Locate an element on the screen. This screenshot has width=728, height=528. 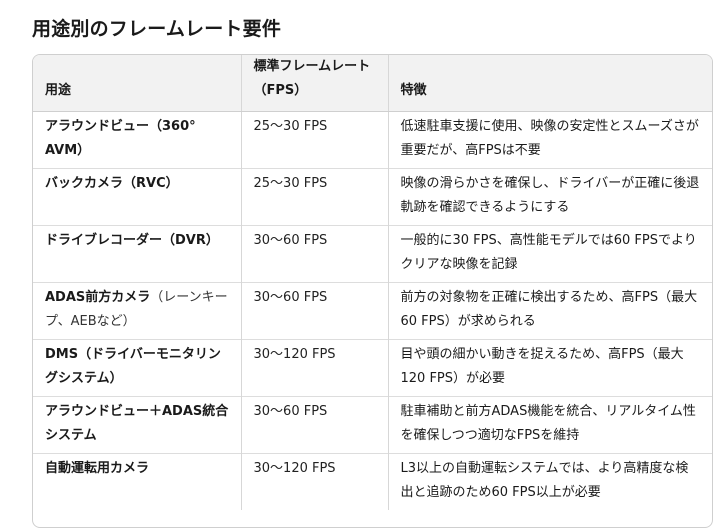
use-label: アラウンドビュー（360° AVM） is located at coordinates (120, 138).